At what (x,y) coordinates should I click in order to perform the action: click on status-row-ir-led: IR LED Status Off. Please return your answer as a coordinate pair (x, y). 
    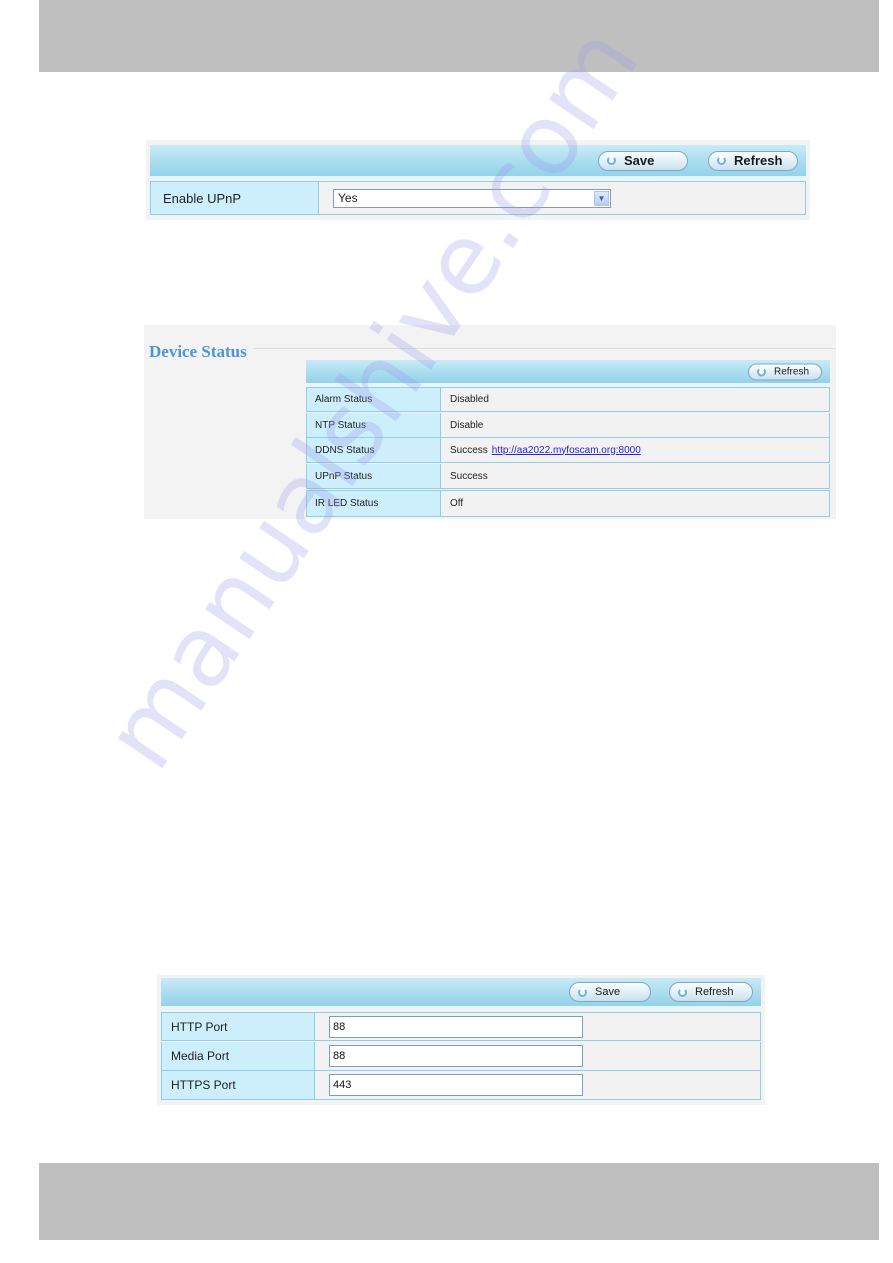
    Looking at the image, I should click on (568, 503).